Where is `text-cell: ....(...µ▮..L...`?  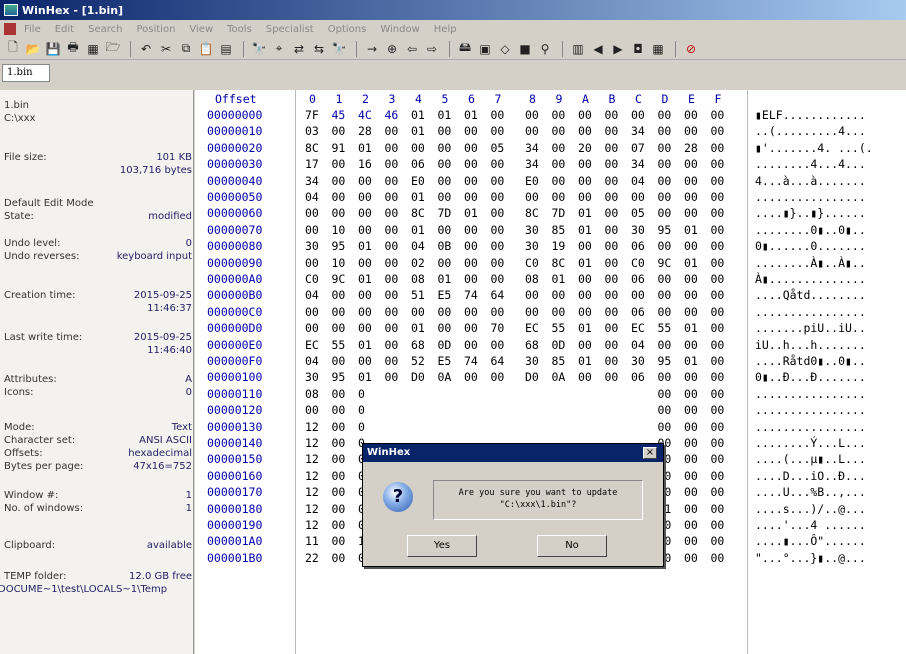
text-cell: ....(...µ▮..L... is located at coordinates (810, 459).